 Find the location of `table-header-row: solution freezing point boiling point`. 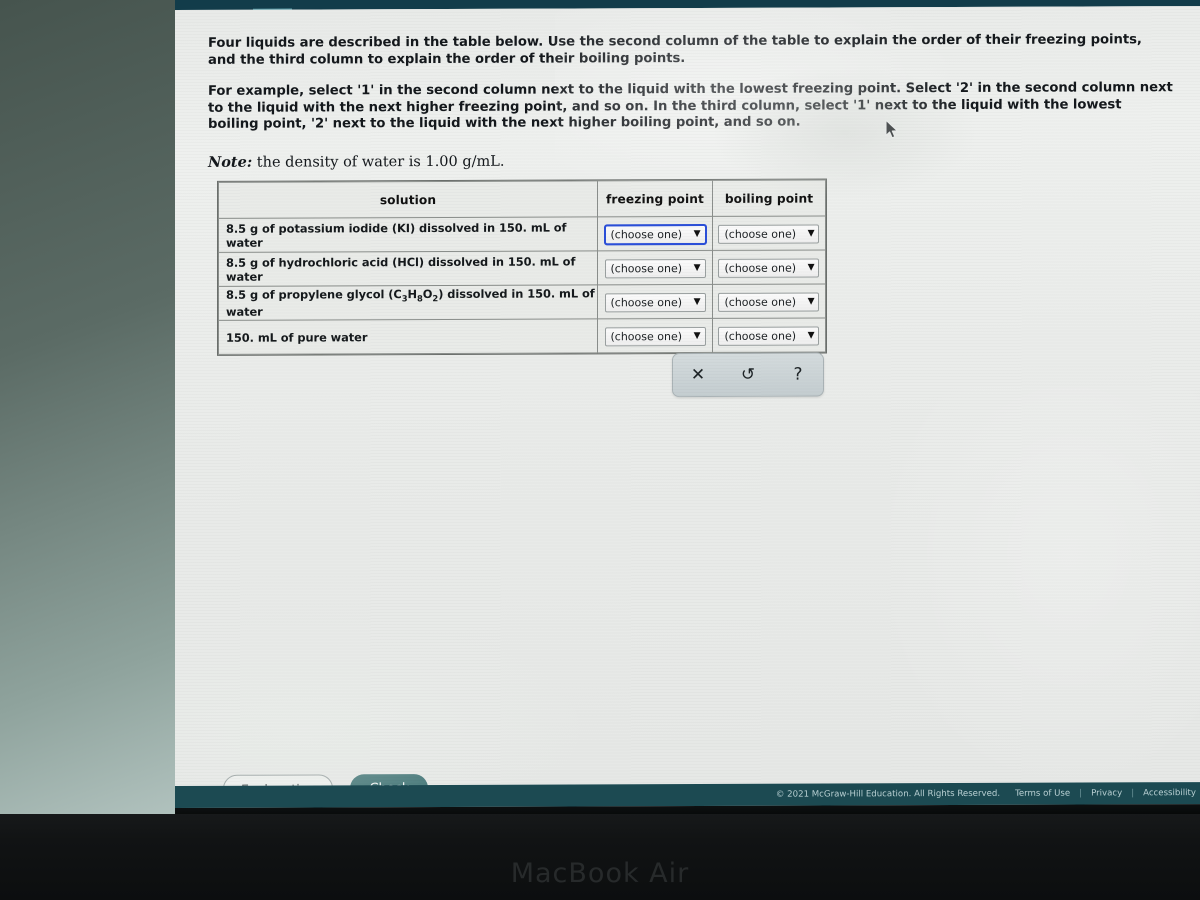

table-header-row: solution freezing point boiling point is located at coordinates (522, 199).